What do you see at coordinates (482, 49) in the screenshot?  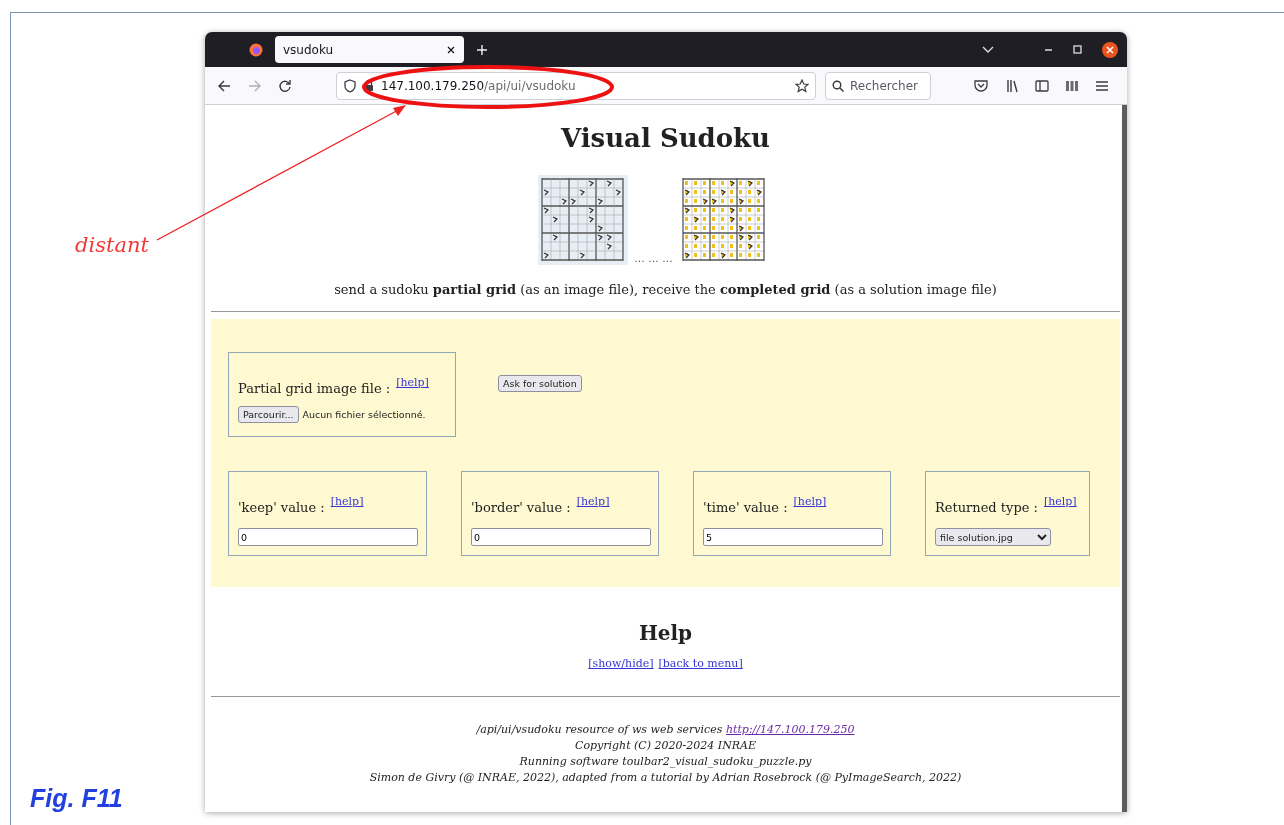 I see `new-tab-icon` at bounding box center [482, 49].